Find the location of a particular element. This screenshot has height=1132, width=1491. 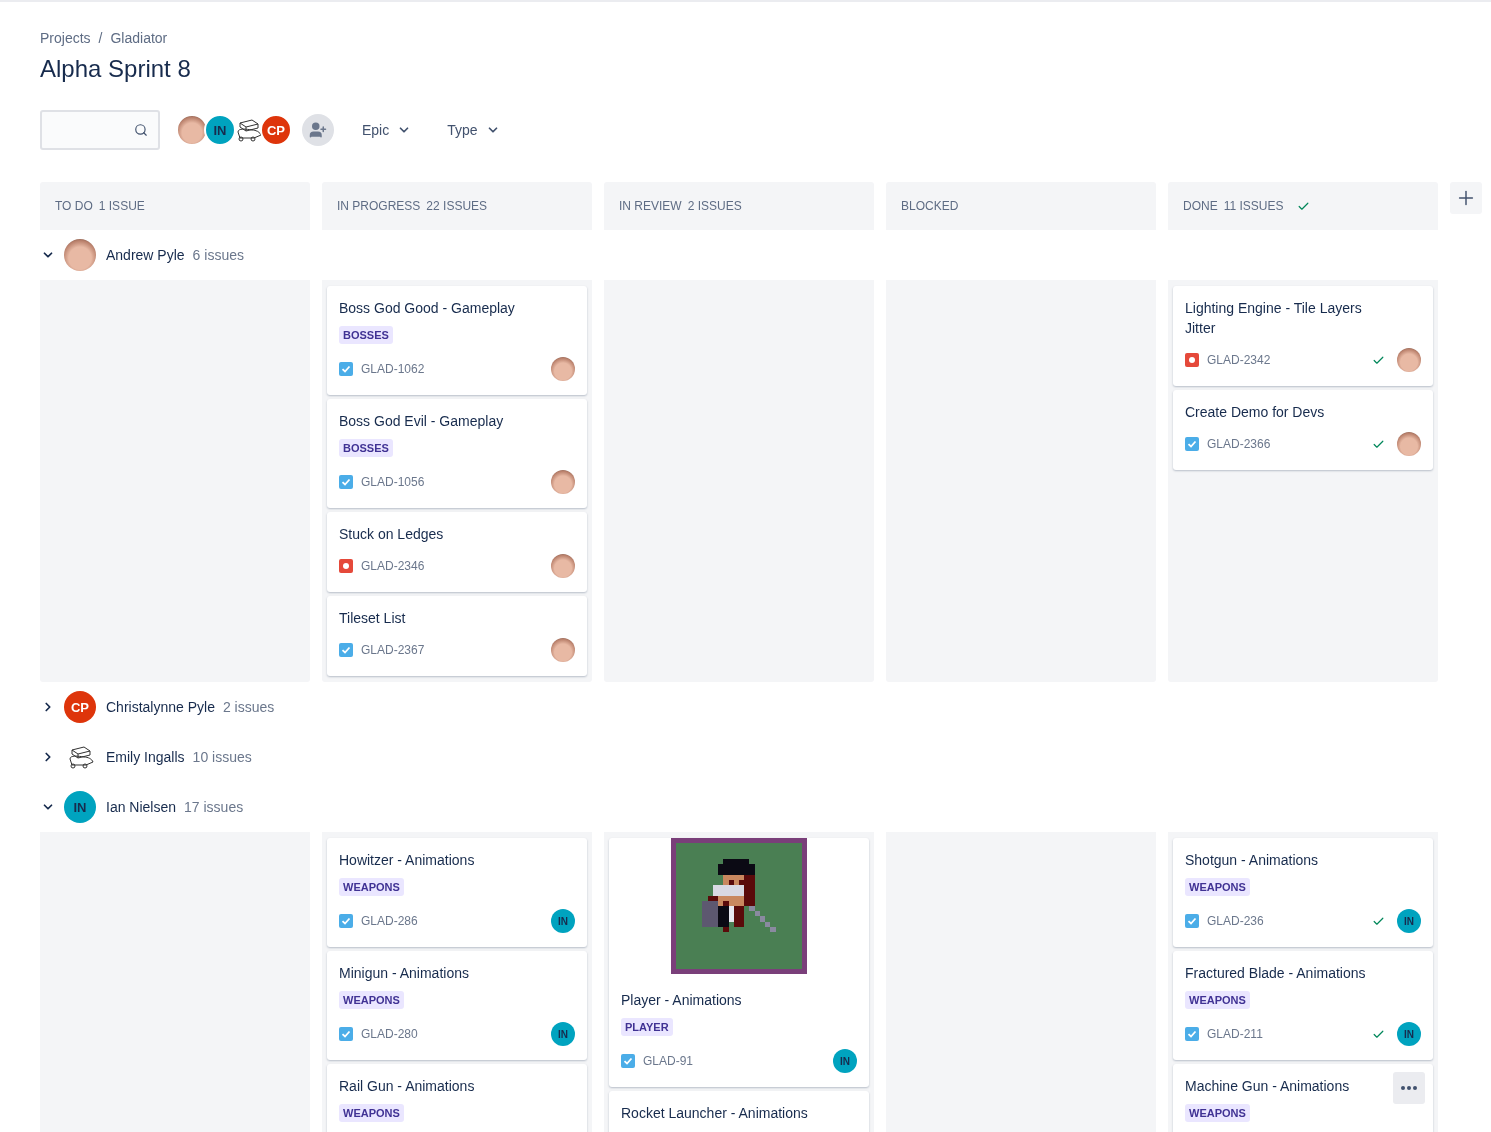

assignee-name: Andrew Pyle is located at coordinates (145, 255).